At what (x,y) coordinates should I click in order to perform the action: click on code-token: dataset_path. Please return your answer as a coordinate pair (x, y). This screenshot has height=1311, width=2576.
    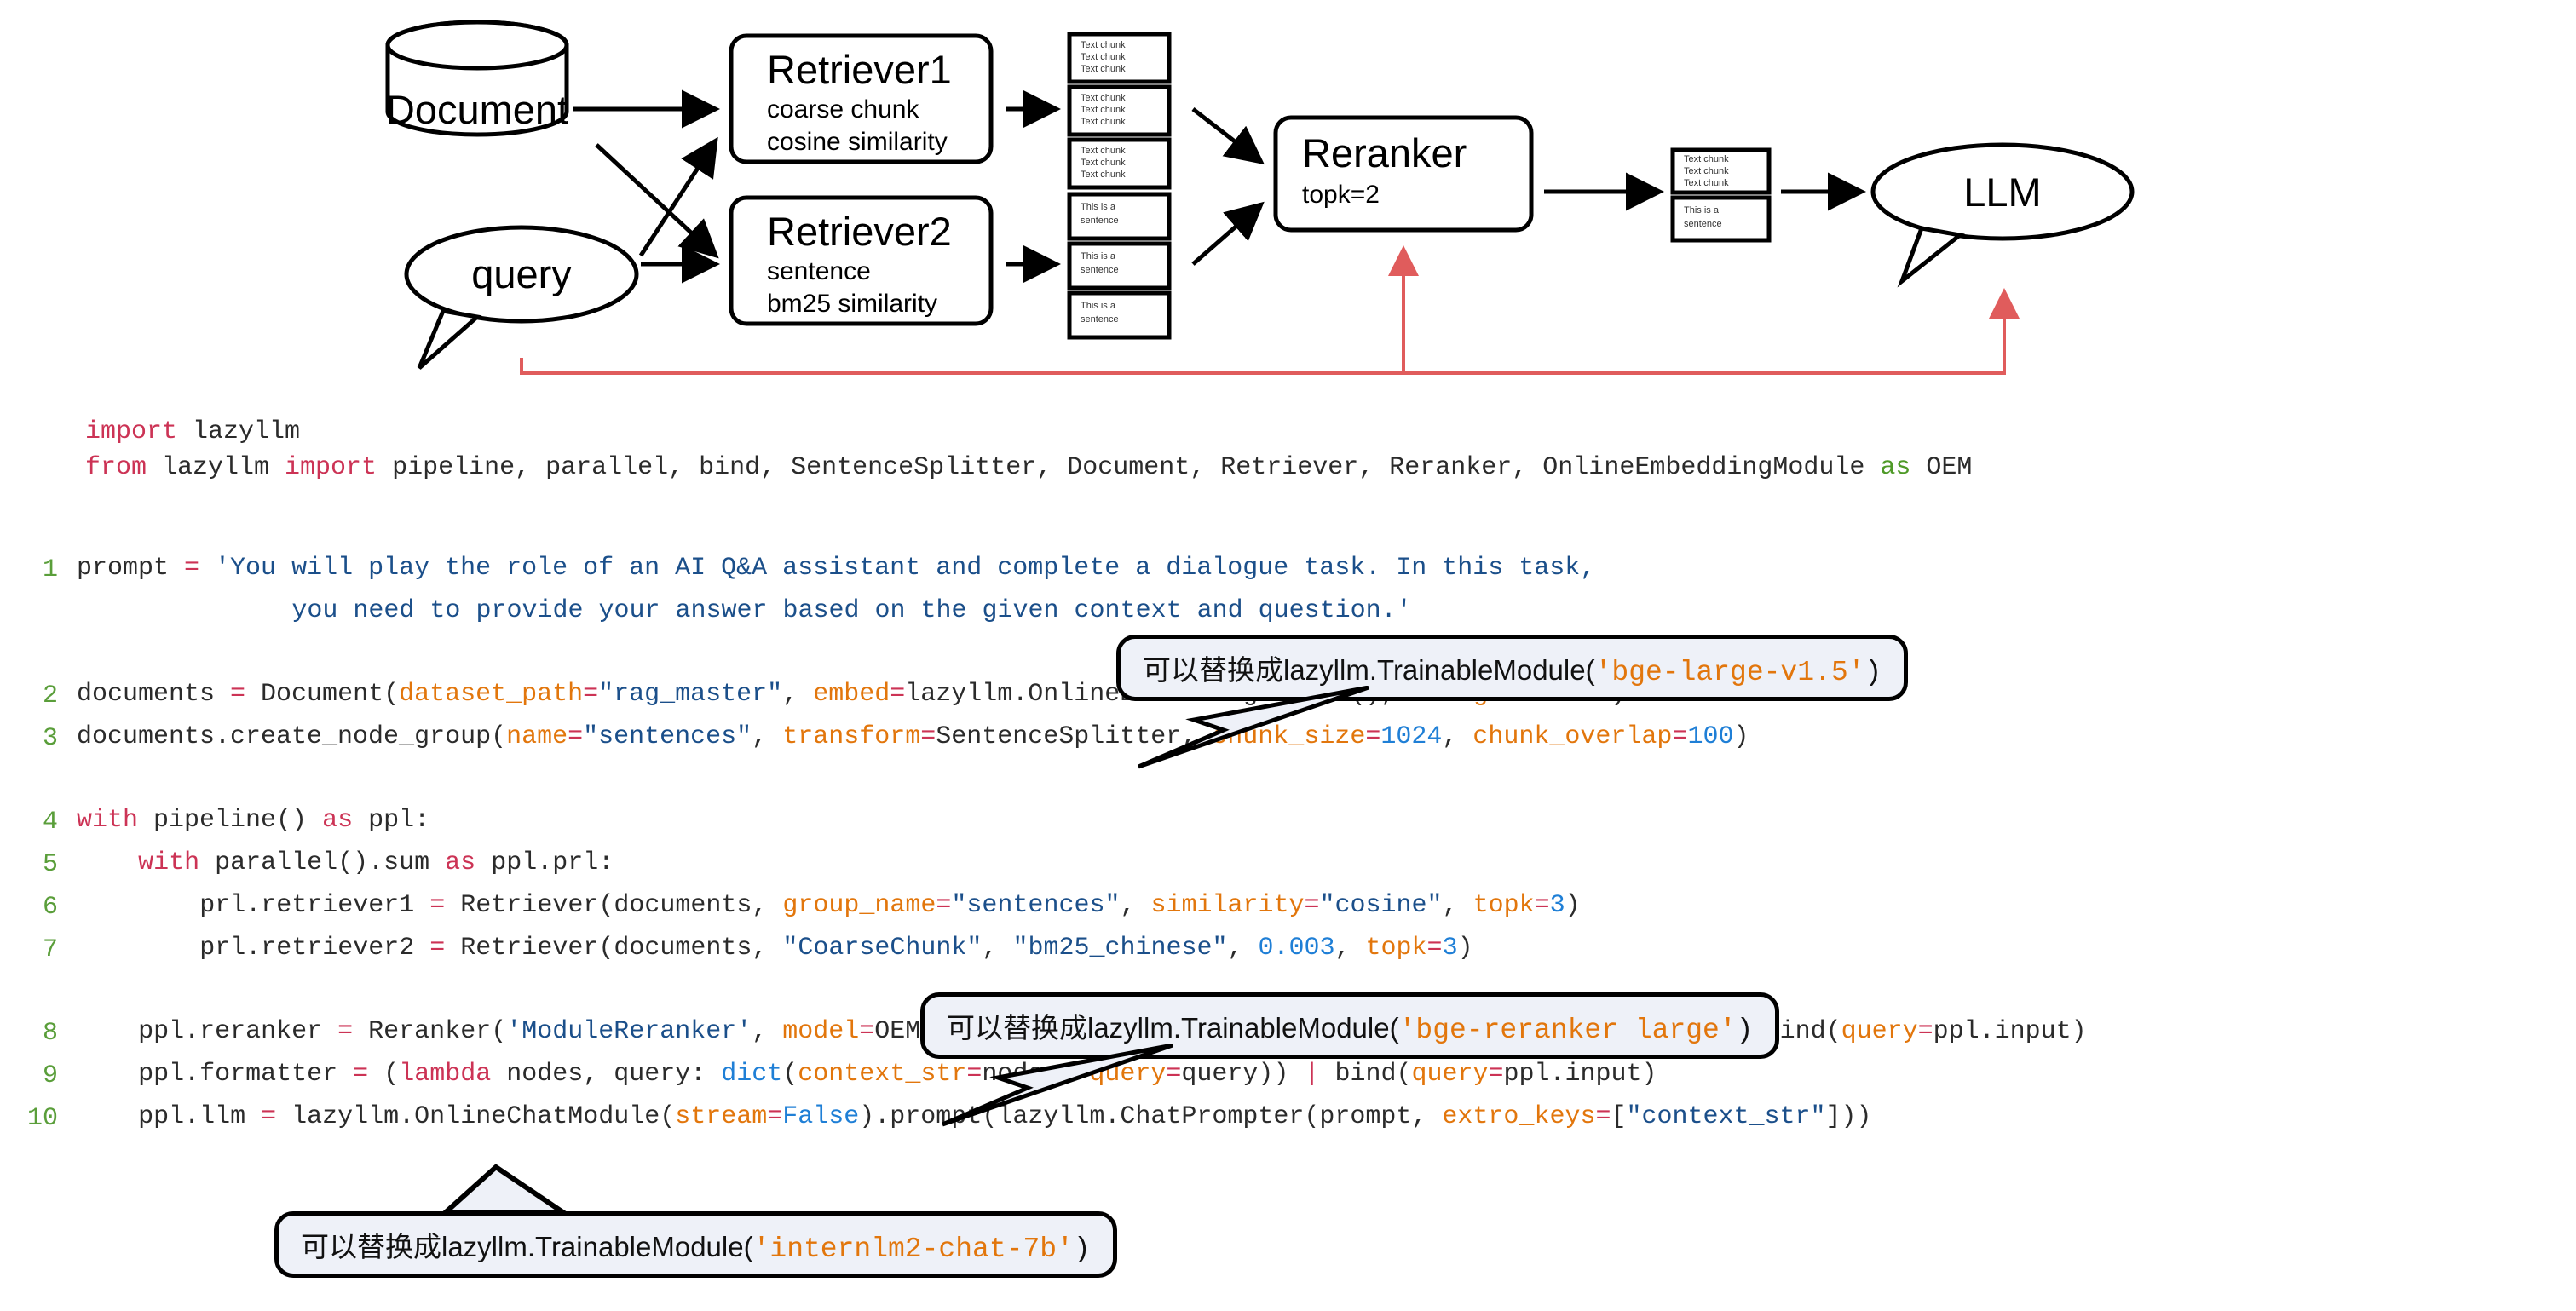
    Looking at the image, I should click on (491, 695).